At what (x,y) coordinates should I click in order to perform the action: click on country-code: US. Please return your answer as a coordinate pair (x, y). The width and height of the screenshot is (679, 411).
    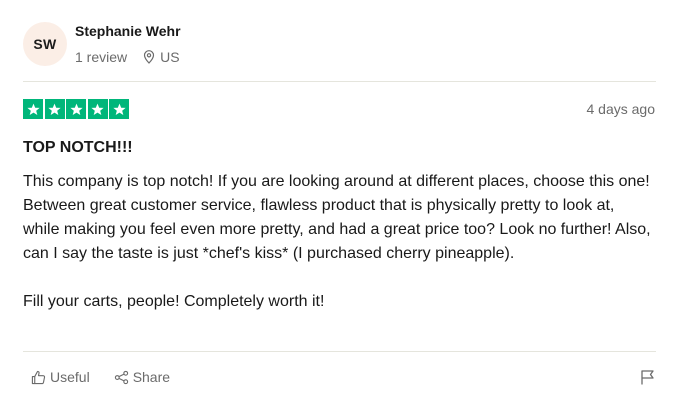
    Looking at the image, I should click on (170, 57).